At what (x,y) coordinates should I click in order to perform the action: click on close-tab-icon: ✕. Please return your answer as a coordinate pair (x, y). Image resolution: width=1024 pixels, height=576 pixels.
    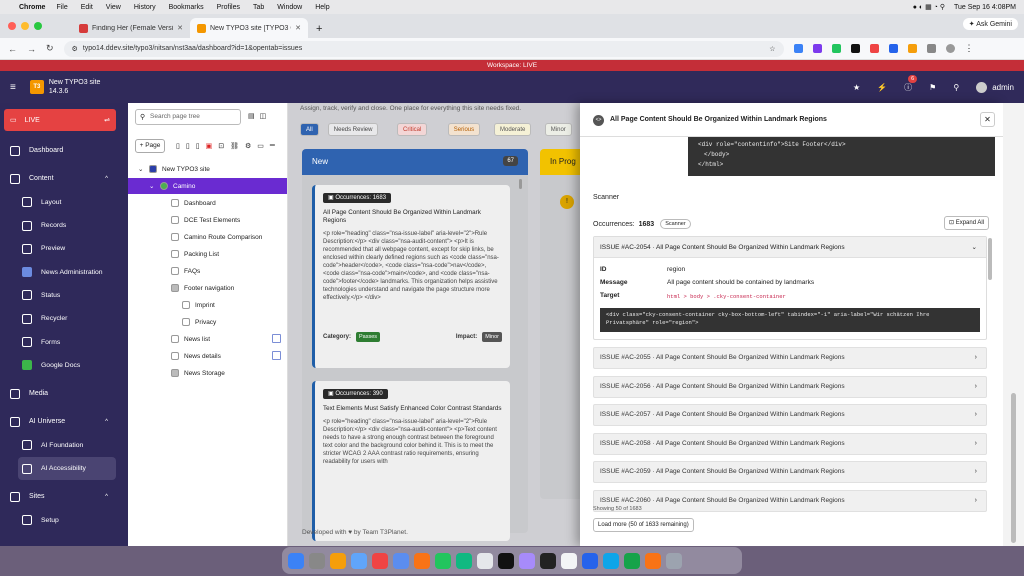
    Looking at the image, I should click on (298, 28).